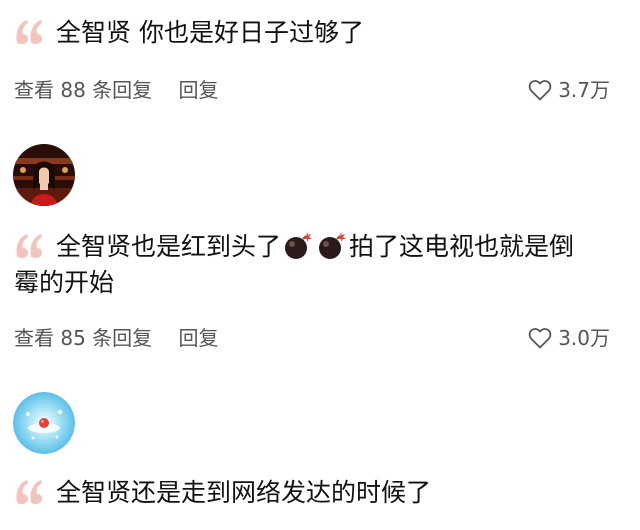  Describe the element at coordinates (64, 282) in the screenshot. I see `comment-text: 霉的开始` at that location.